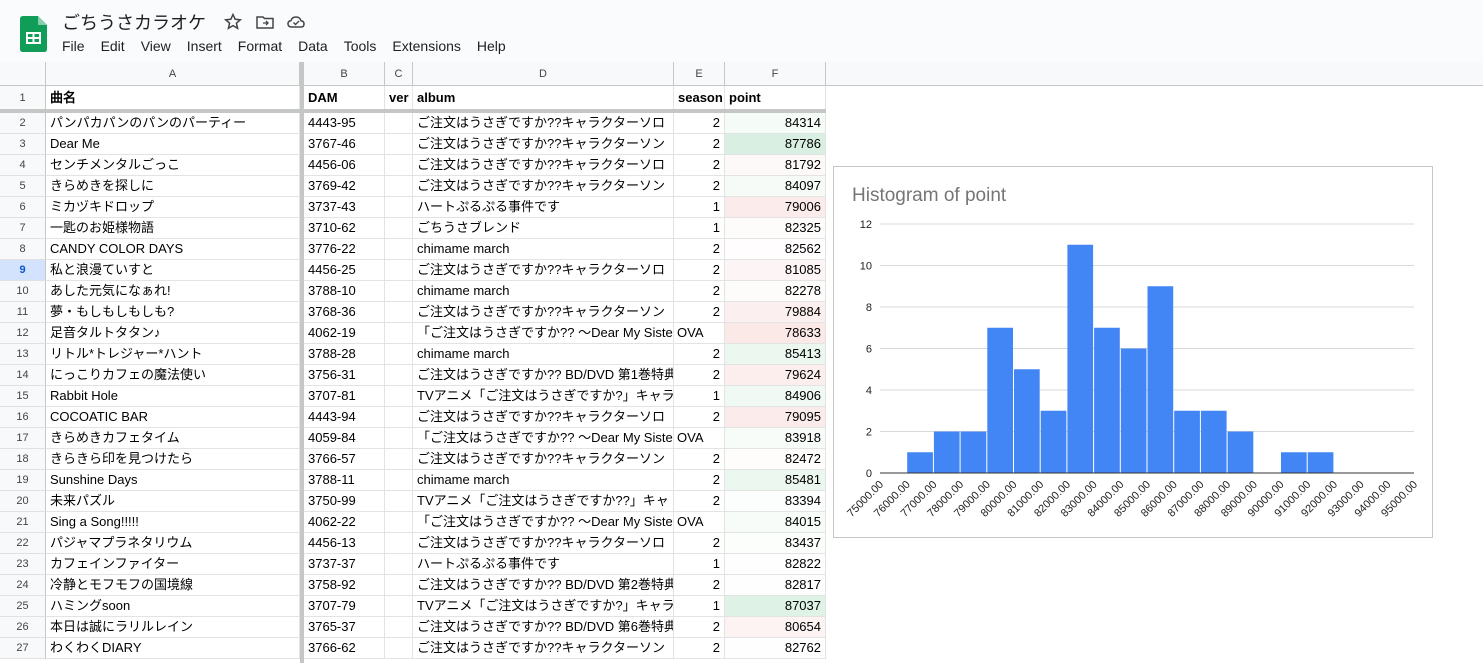 The height and width of the screenshot is (663, 1483). What do you see at coordinates (344, 144) in the screenshot?
I see `cell-dam: 3767-46` at bounding box center [344, 144].